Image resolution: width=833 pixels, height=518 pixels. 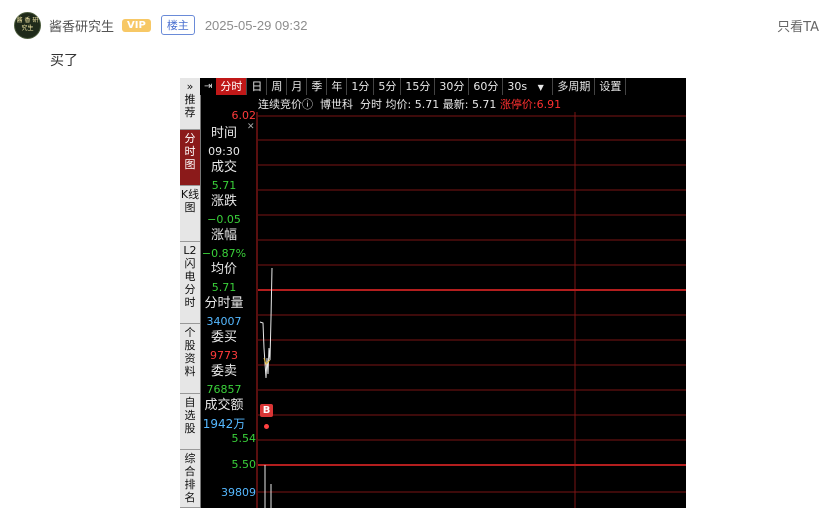 What do you see at coordinates (224, 303) in the screenshot?
I see `stat-minute-vol-label: 分时量` at bounding box center [224, 303].